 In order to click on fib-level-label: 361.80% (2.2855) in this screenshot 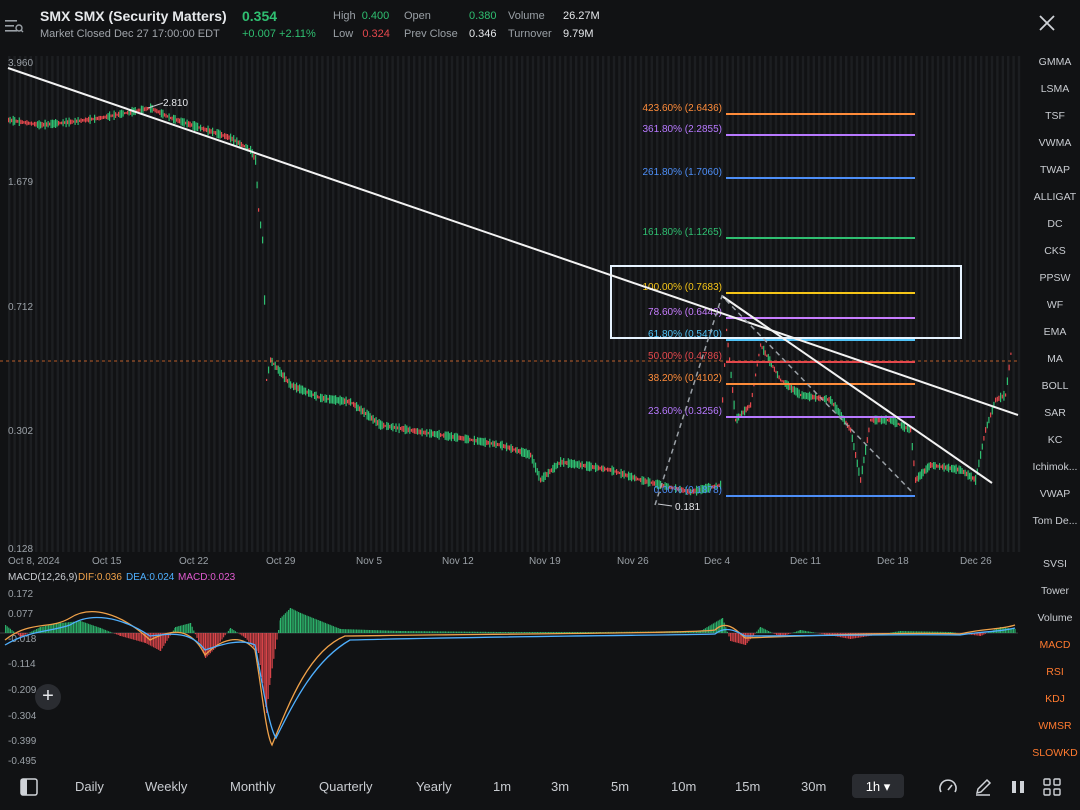, I will do `click(682, 129)`.